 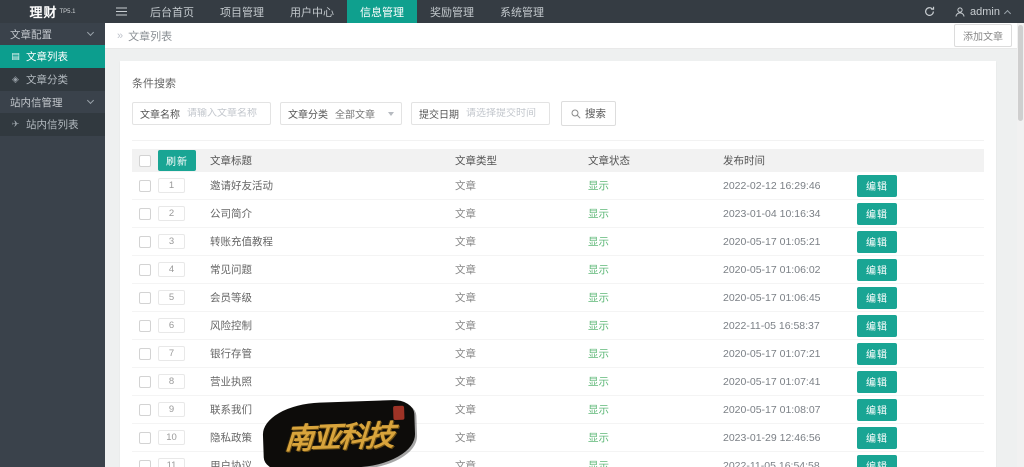 I want to click on filter-title: 条件搜索, so click(x=154, y=84).